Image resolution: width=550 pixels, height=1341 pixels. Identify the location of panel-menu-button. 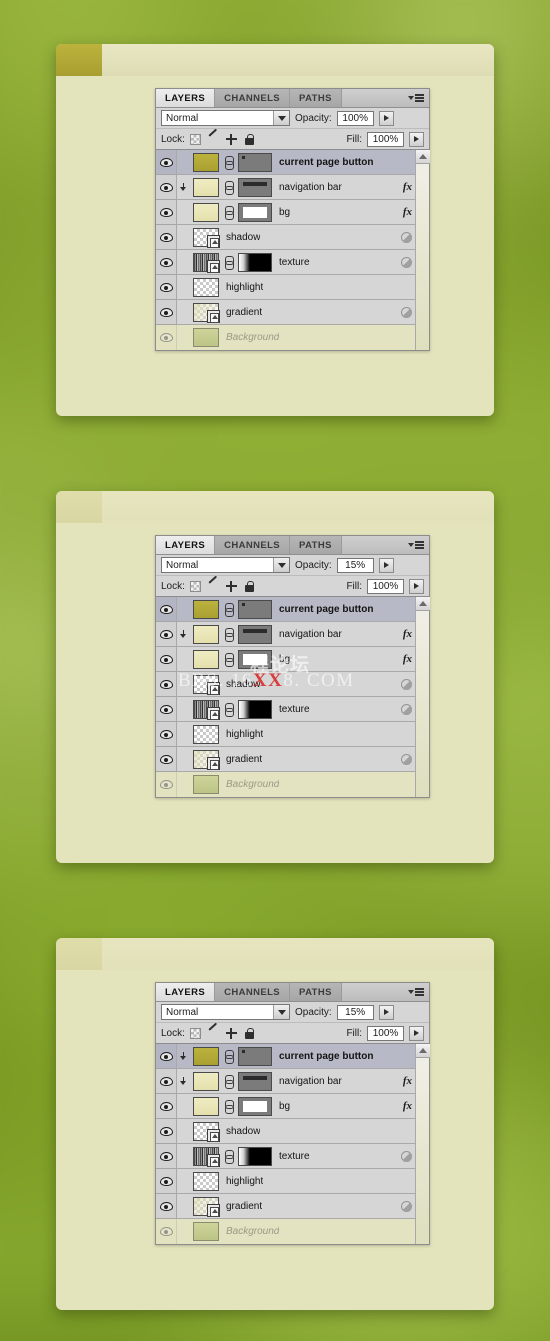
(417, 992).